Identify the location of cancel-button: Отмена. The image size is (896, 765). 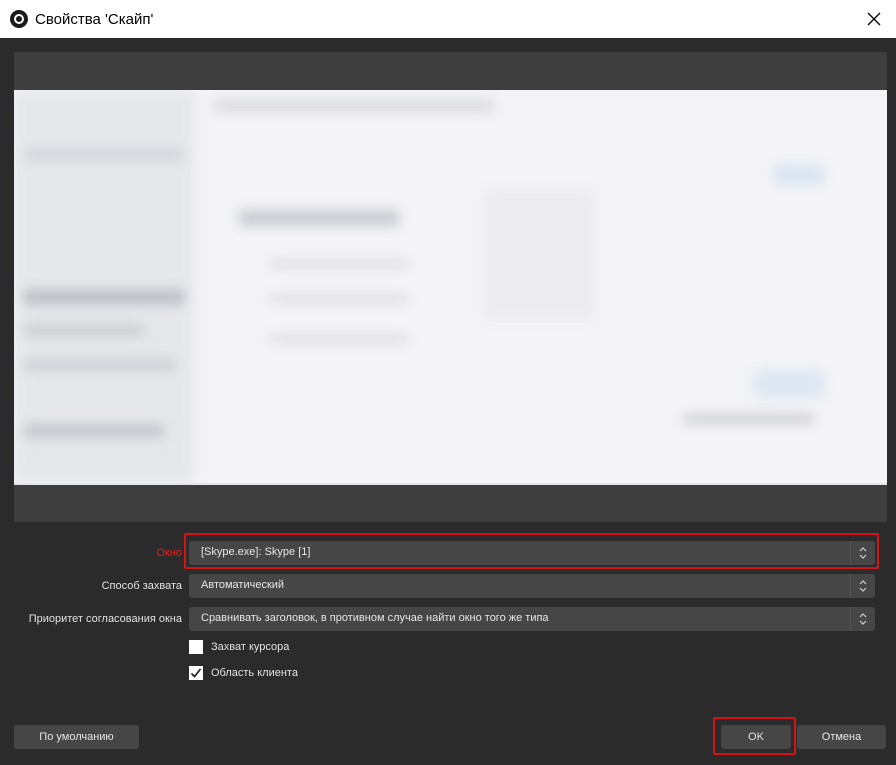
(841, 737).